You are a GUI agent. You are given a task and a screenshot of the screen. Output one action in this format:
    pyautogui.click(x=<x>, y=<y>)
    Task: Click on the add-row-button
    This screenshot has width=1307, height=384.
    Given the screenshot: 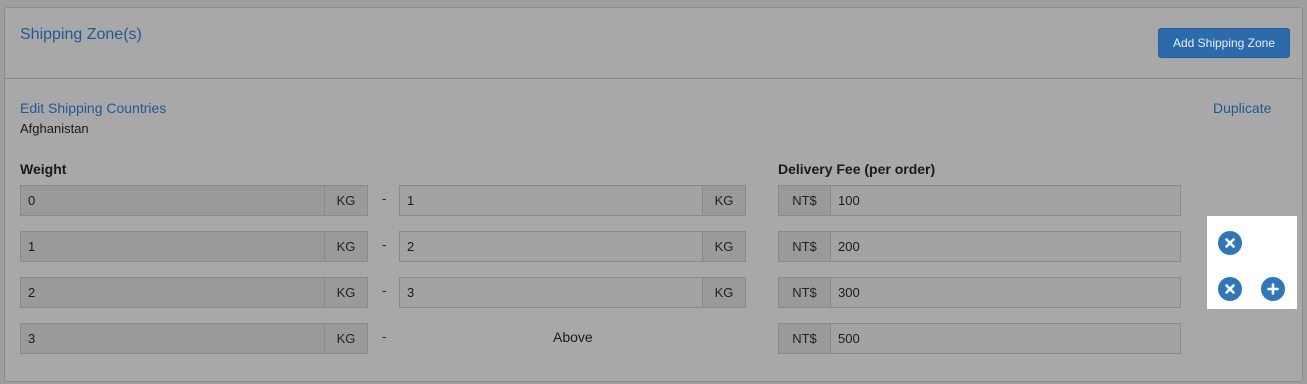 What is the action you would take?
    pyautogui.click(x=1273, y=289)
    